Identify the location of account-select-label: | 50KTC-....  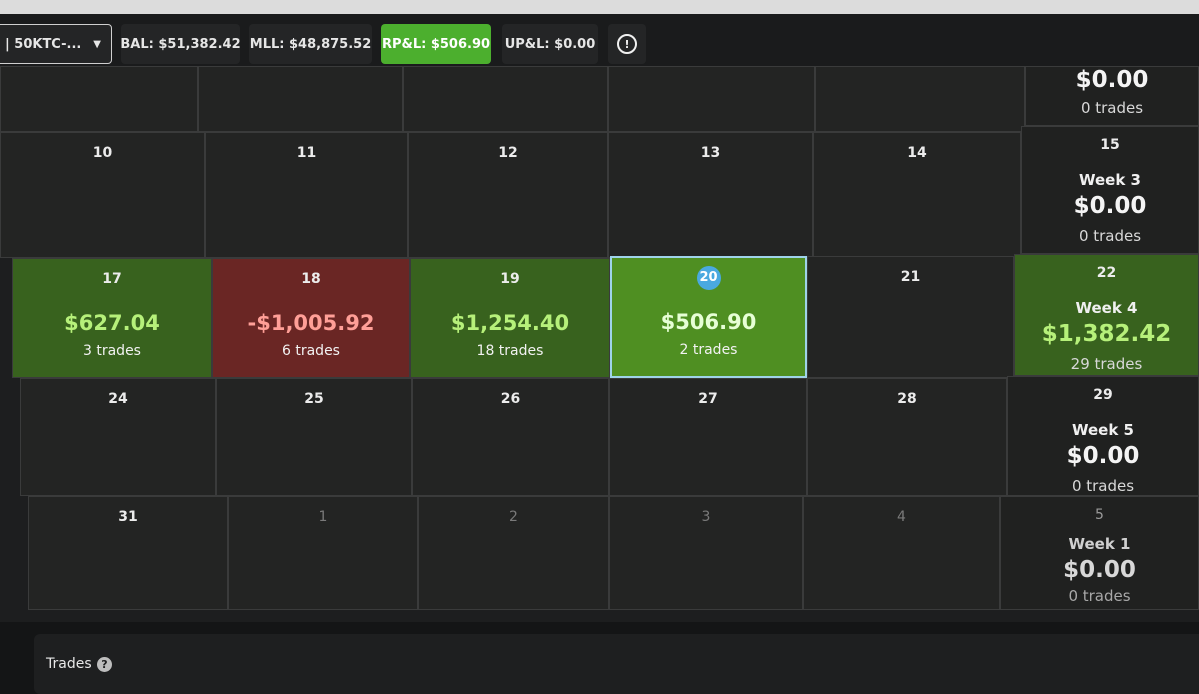
(43, 44).